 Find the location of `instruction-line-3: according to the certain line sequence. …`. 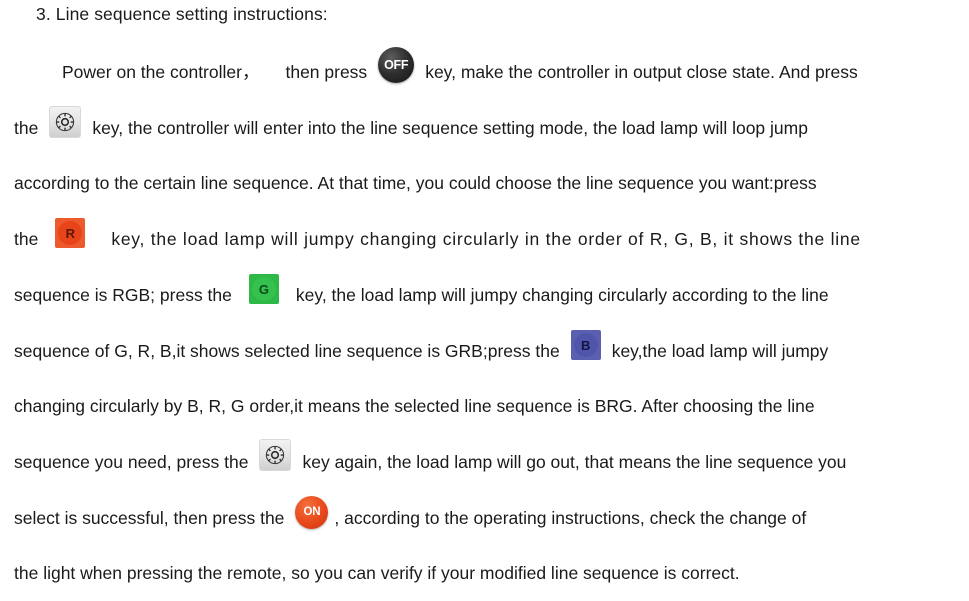

instruction-line-3: according to the certain line sequence. … is located at coordinates (484, 183).